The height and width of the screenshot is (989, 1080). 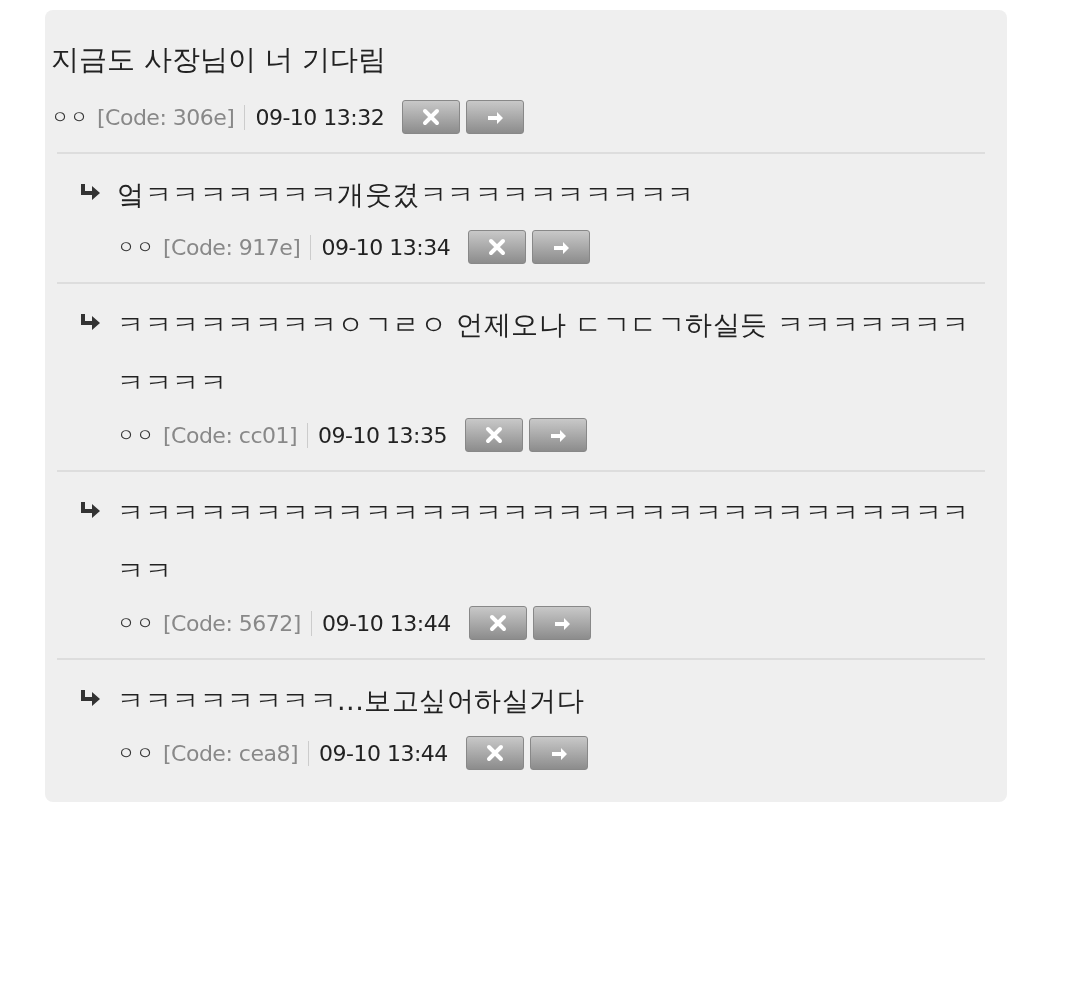 I want to click on reply-text: ㅋㅋㅋㅋㅋㅋㅋㅋㅇㄱㄹㅇ 언제오나 ㄷㄱㄷㄱ하실듯 ㅋㅋㅋㅋㅋㅋㅋㅋㅋㅋㅋ, so click(x=544, y=354).